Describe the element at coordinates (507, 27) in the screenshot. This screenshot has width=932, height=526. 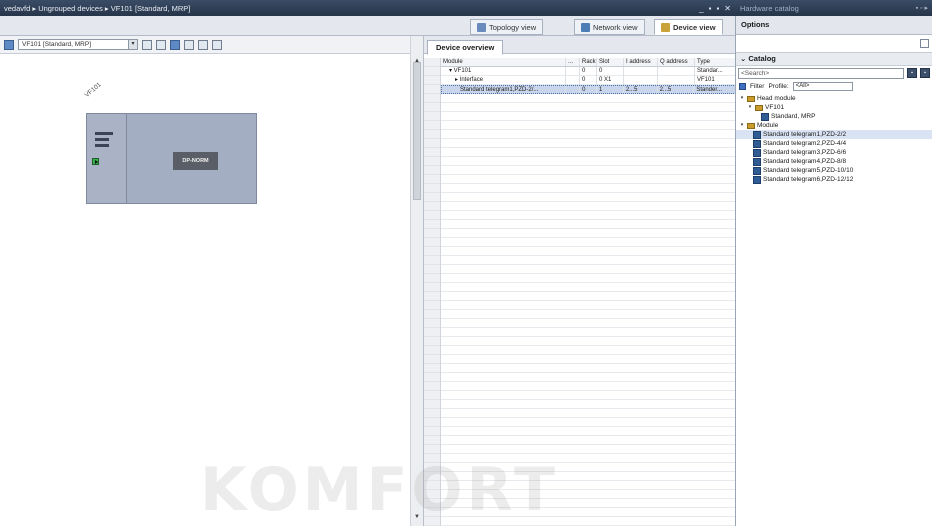
I see `tab-topology-view: Topology view` at that location.